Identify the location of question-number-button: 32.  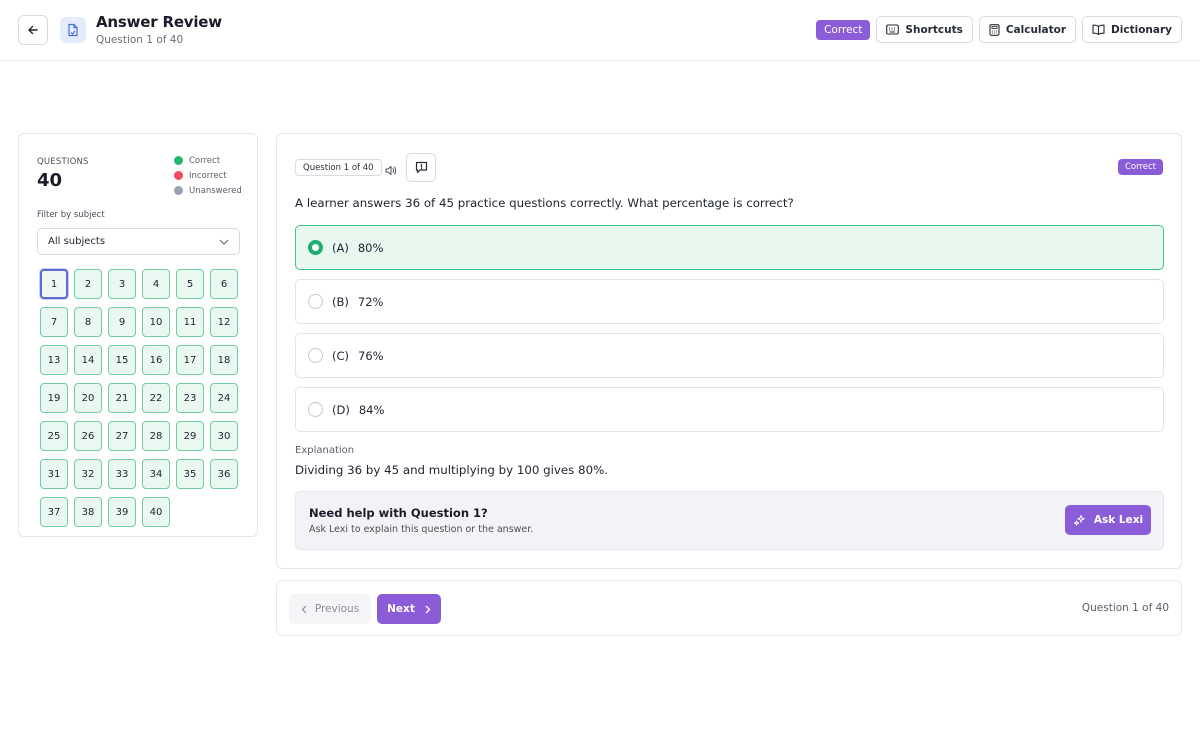
(88, 474).